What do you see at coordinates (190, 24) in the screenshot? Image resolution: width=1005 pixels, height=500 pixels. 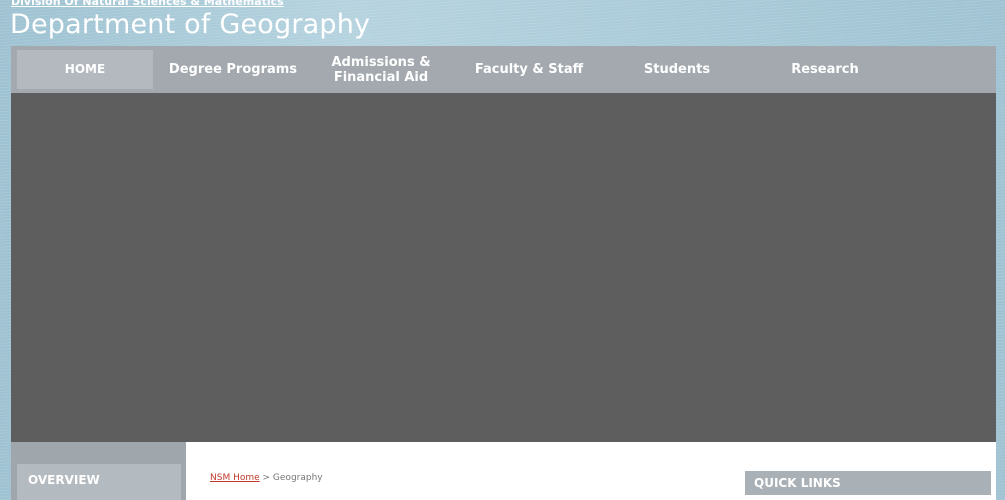 I see `department-title: Department of Geography` at bounding box center [190, 24].